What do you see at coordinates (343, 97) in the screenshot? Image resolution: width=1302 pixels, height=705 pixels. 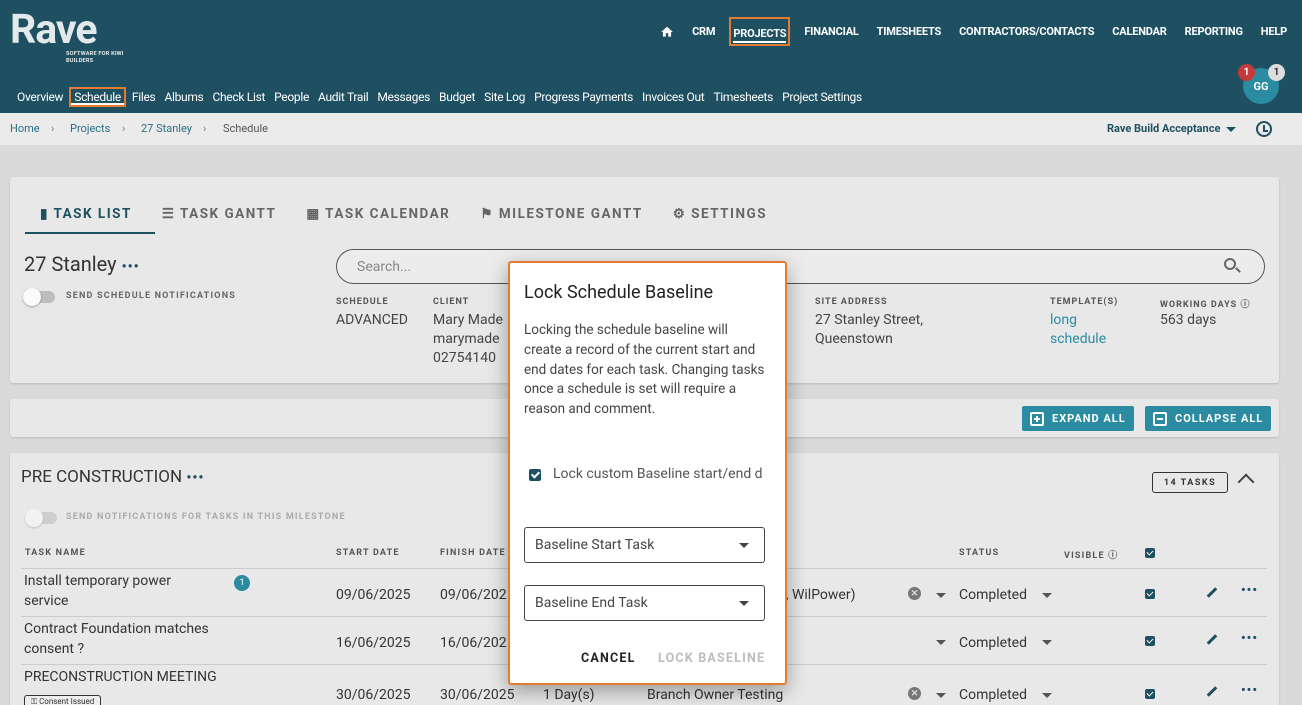 I see `subnav-audit-trail: Audit Trail` at bounding box center [343, 97].